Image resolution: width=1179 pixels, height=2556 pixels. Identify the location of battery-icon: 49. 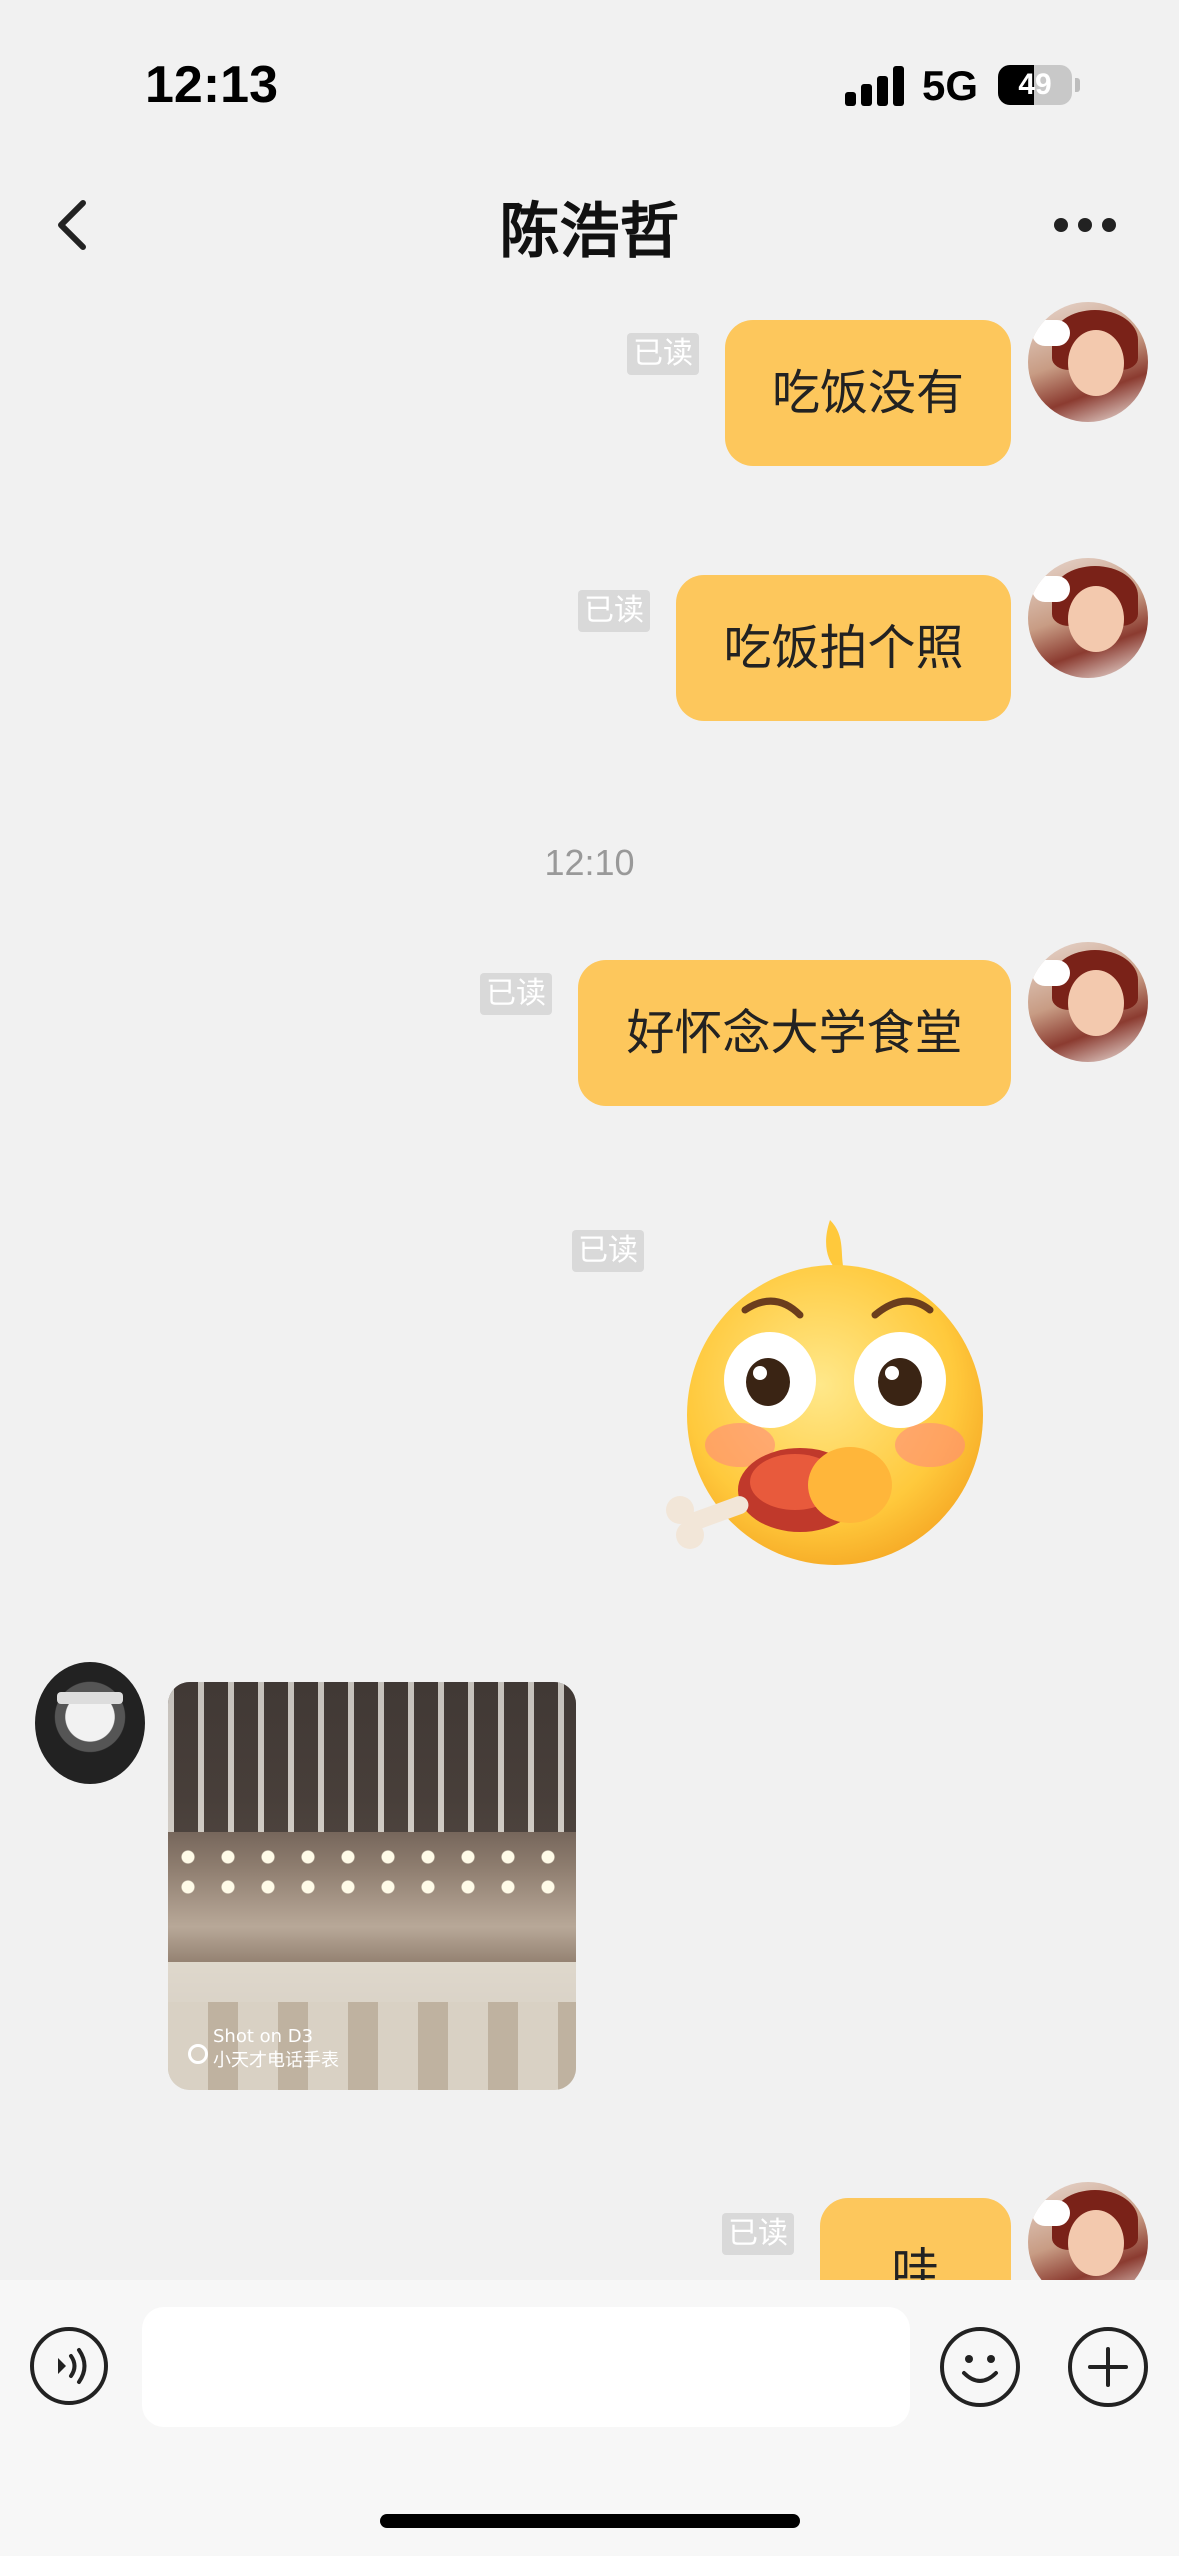
(1035, 85).